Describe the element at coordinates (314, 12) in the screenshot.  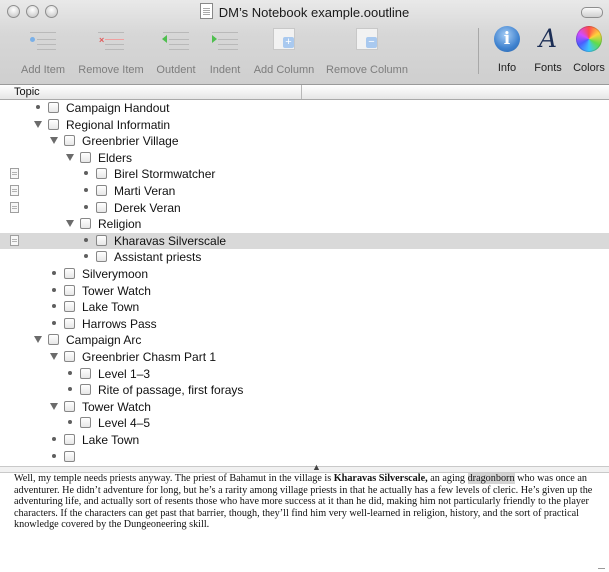
I see `window-title: DM’s Notebook example.ooutline` at that location.